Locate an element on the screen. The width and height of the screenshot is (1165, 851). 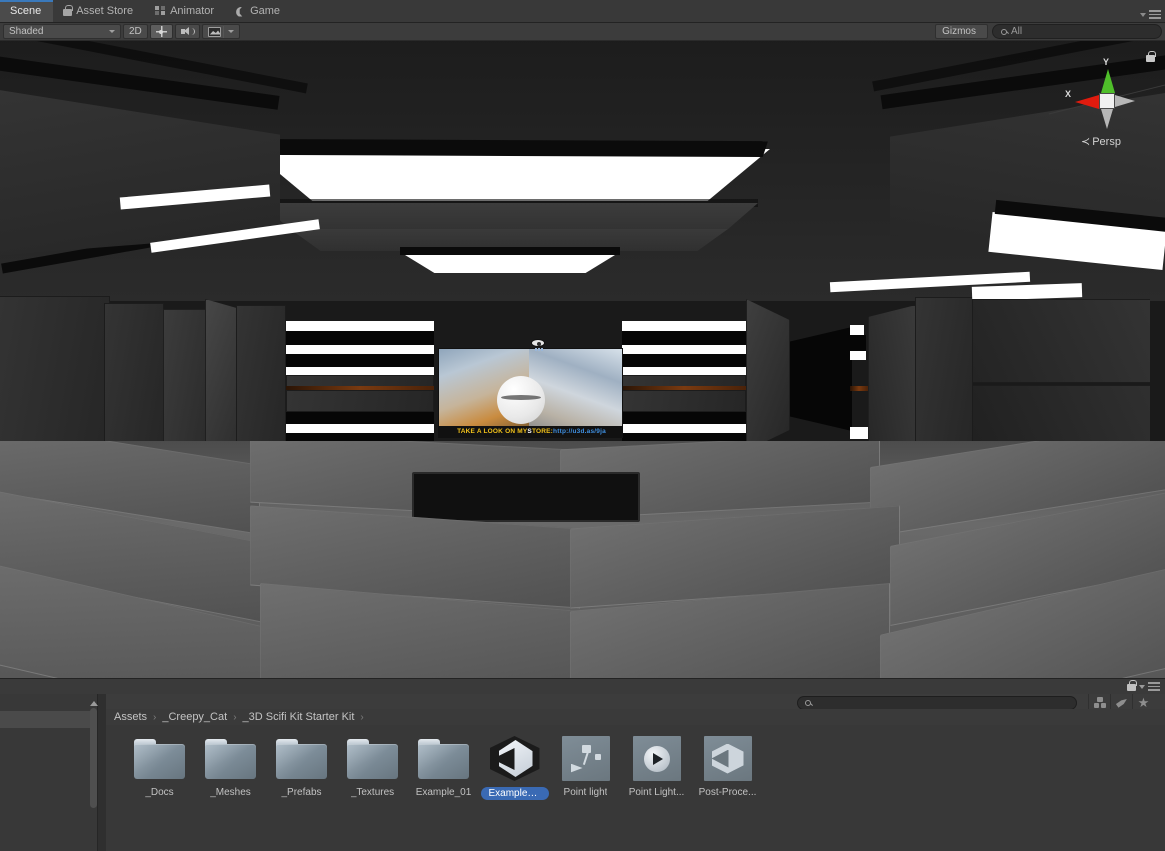
tab-asset-store: Asset Store is located at coordinates (99, 11).